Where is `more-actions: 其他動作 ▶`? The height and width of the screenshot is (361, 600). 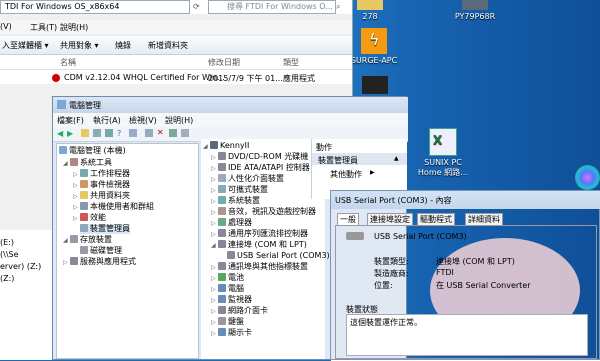
more-actions: 其他動作 ▶ is located at coordinates (359, 173).